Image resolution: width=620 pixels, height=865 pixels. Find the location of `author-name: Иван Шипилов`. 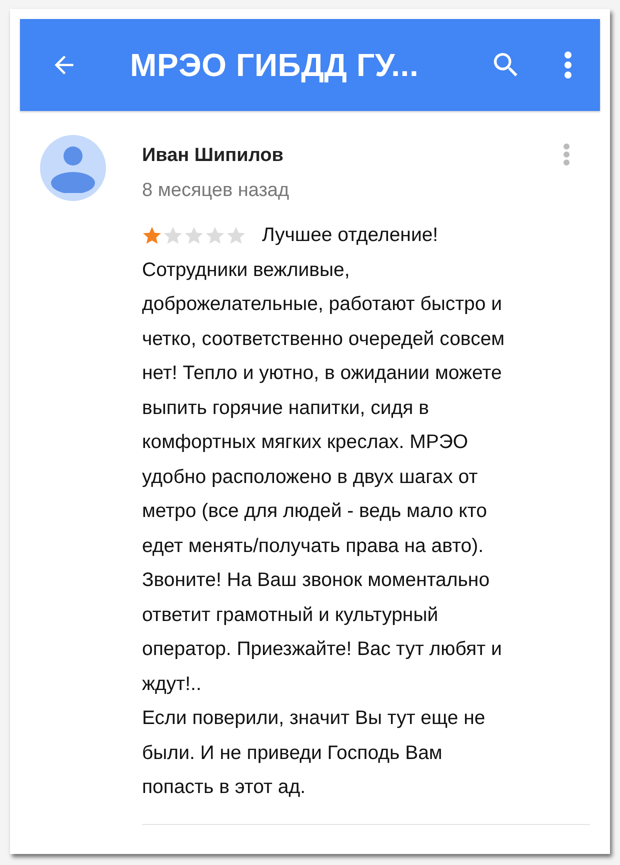

author-name: Иван Шипилов is located at coordinates (213, 156).